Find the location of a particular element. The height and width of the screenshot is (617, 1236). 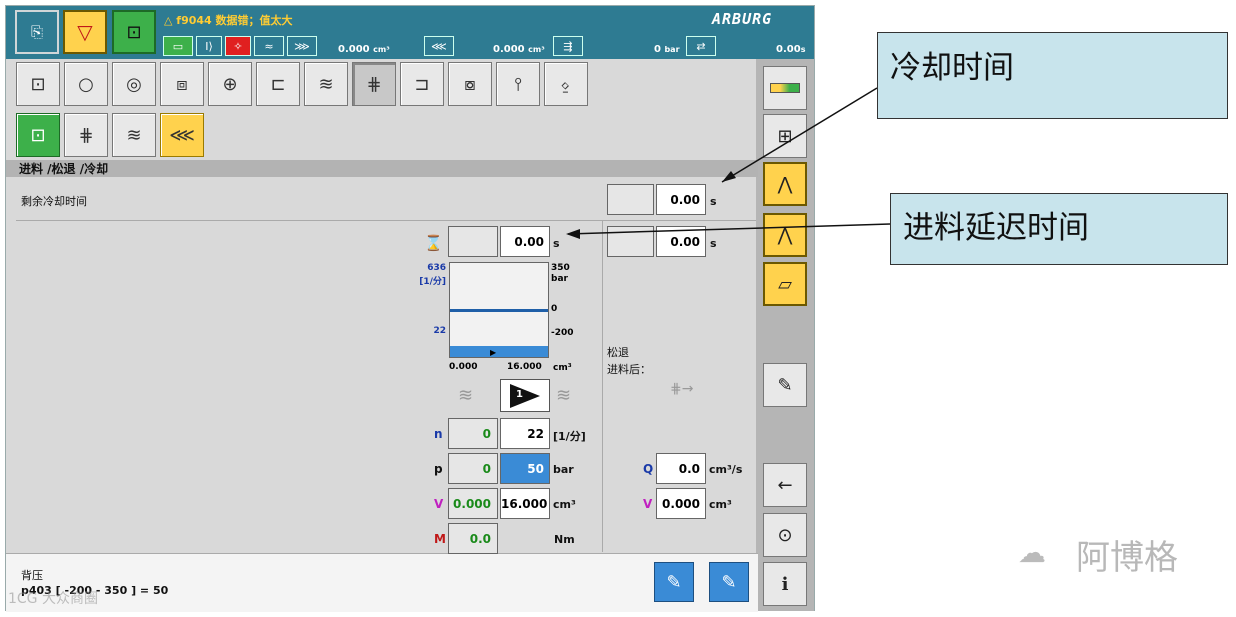

watermark: 阿博格 is located at coordinates (1127, 558).